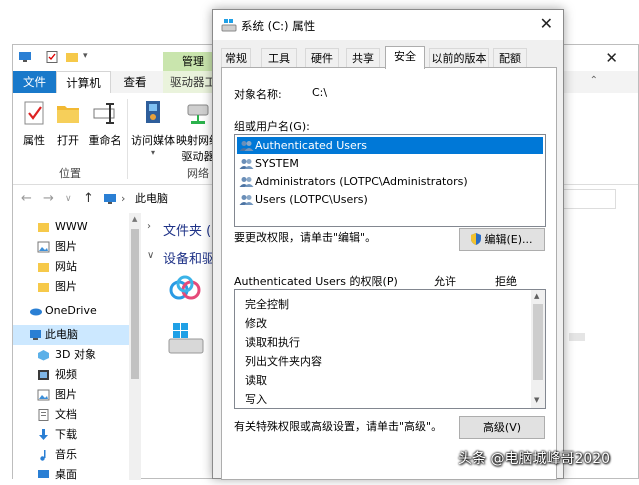 Image resolution: width=639 pixels, height=485 pixels. Describe the element at coordinates (70, 173) in the screenshot. I see `group-location-label: 位置` at that location.